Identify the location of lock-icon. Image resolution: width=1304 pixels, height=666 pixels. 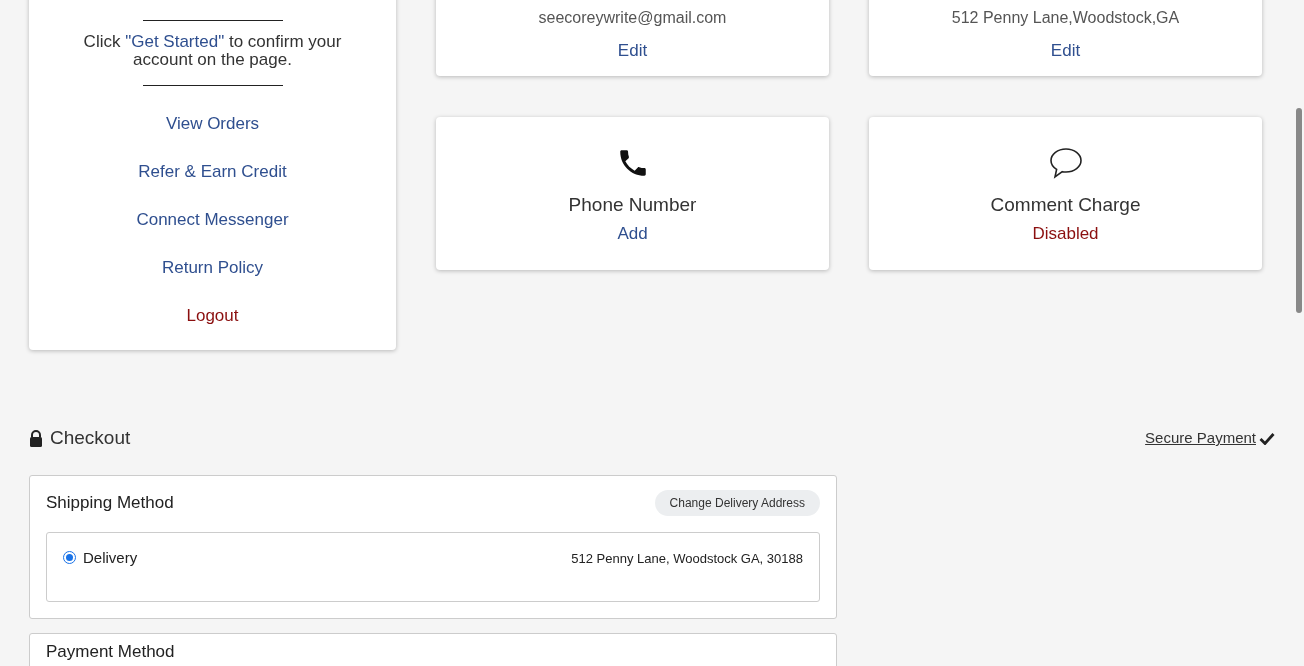
(36, 438).